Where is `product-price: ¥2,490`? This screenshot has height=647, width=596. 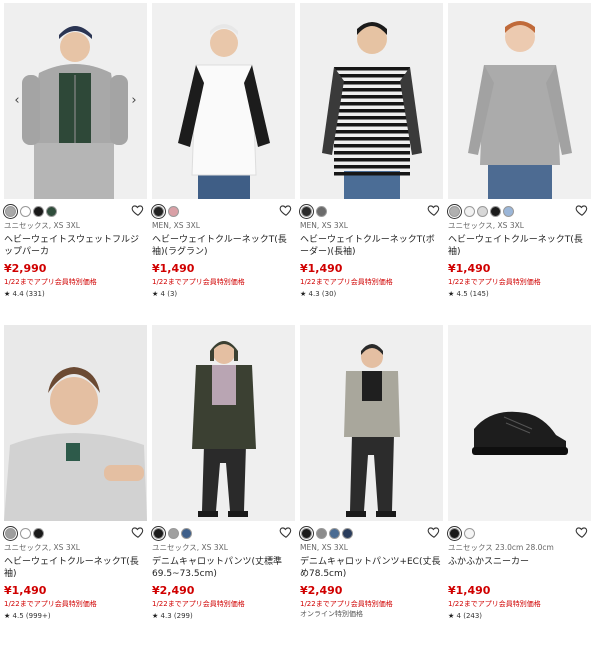
product-price: ¥2,490 is located at coordinates (173, 590).